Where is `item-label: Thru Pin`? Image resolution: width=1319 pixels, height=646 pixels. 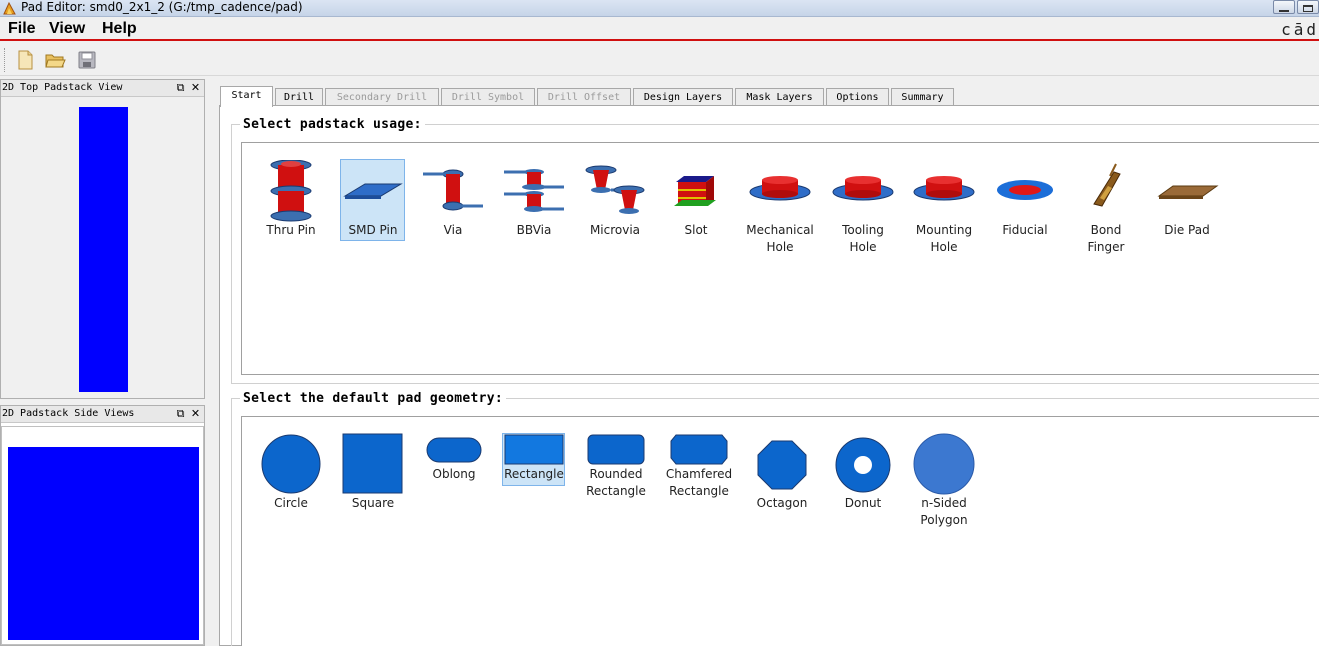
item-label: Thru Pin is located at coordinates (291, 230).